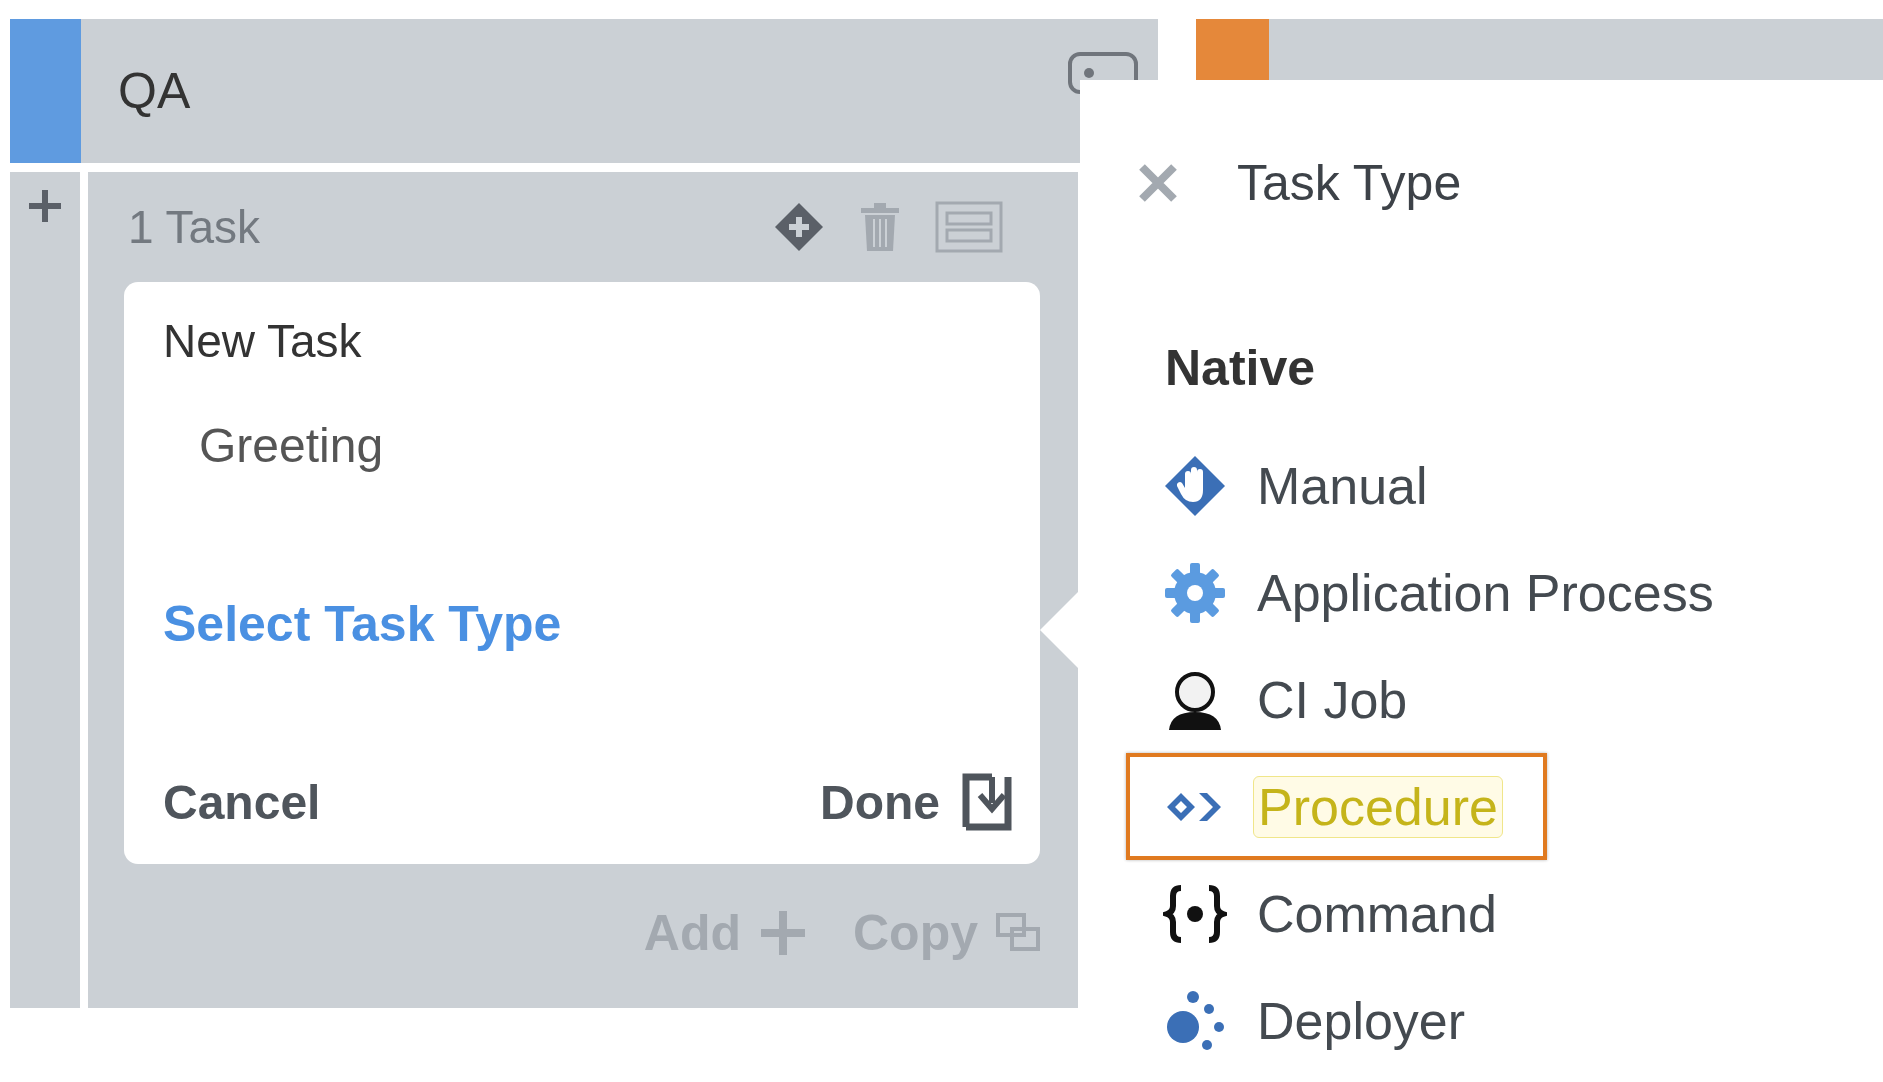 The height and width of the screenshot is (1082, 1883). What do you see at coordinates (292, 445) in the screenshot?
I see `task-name: Greeting` at bounding box center [292, 445].